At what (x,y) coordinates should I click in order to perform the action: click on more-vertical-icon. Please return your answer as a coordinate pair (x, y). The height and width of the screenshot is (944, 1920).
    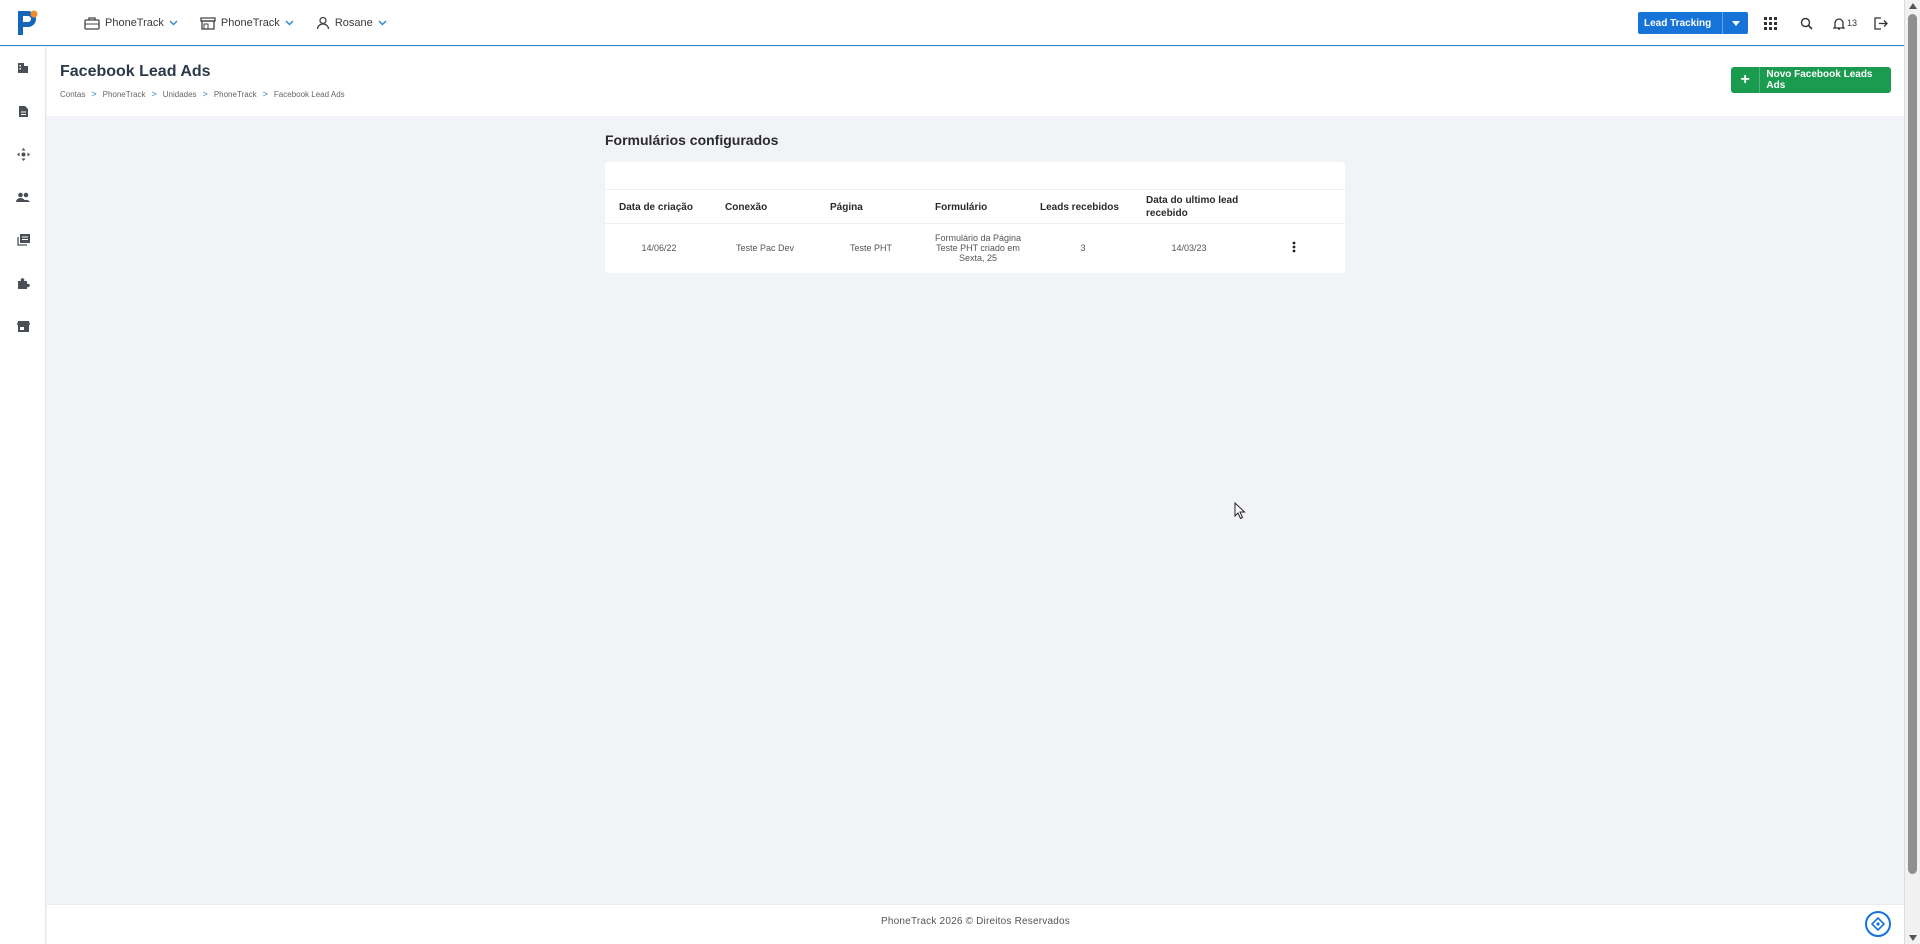
    Looking at the image, I should click on (1294, 247).